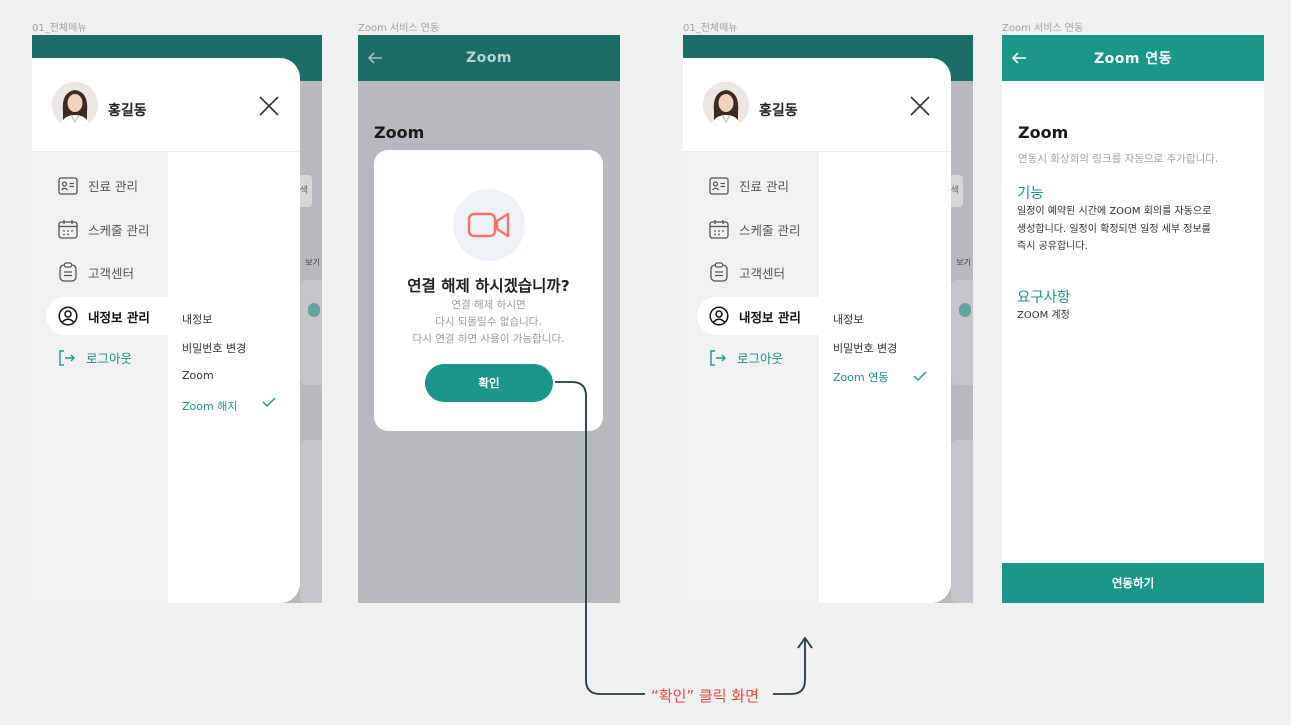 This screenshot has width=1291, height=725. Describe the element at coordinates (705, 696) in the screenshot. I see `flow-annotation: “확인” 클릭 화면` at that location.